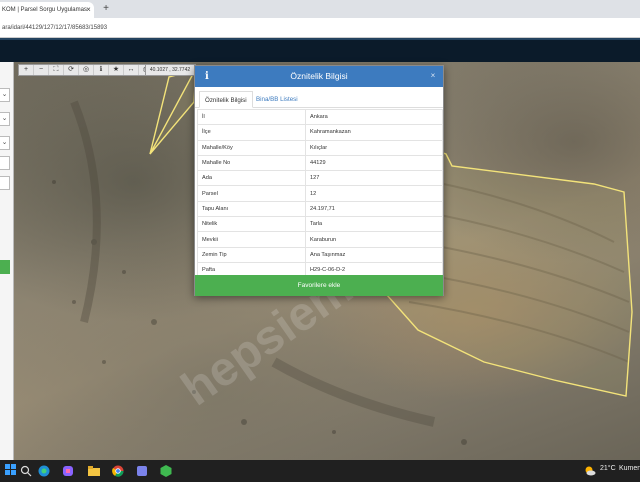  I want to click on chrome-icon, so click(118, 470).